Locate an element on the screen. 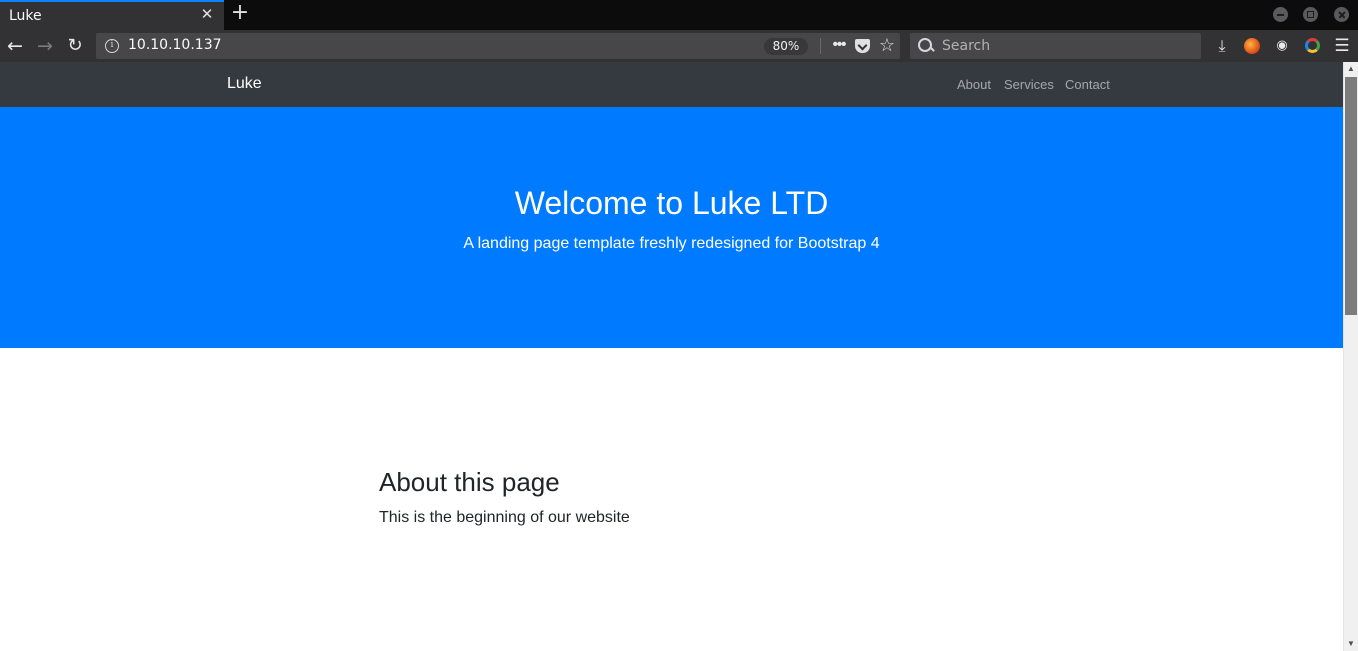 The image size is (1358, 651). search-bar is located at coordinates (1055, 46).